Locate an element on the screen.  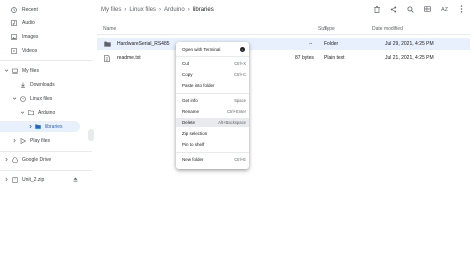
sidebar-item-libraries: libraries is located at coordinates (40, 126).